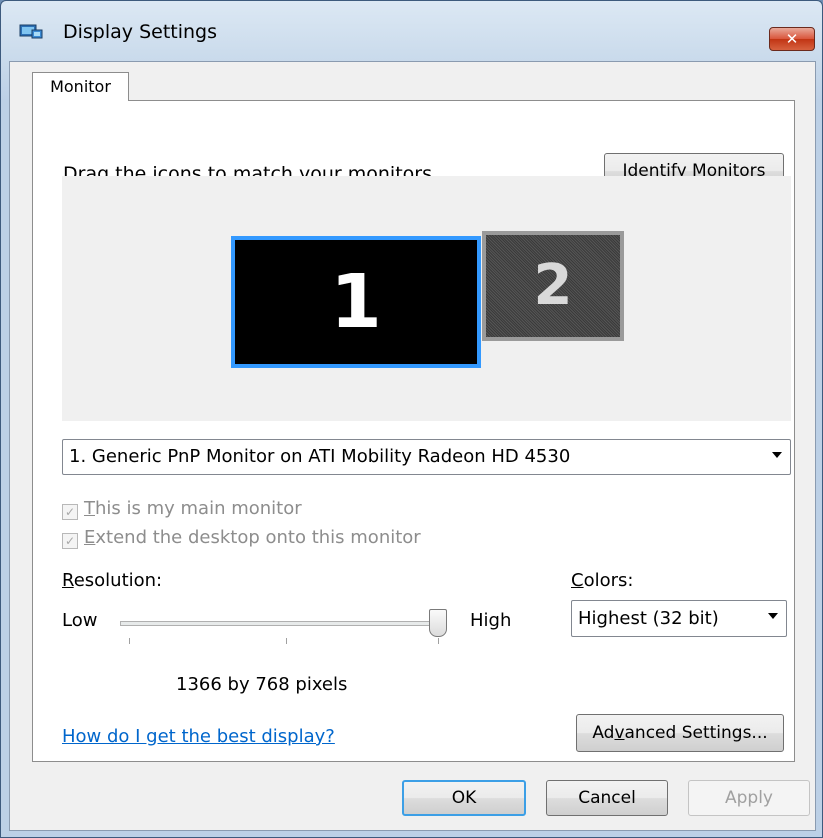 Image resolution: width=823 pixels, height=838 pixels. What do you see at coordinates (749, 798) in the screenshot?
I see `apply-button: Apply` at bounding box center [749, 798].